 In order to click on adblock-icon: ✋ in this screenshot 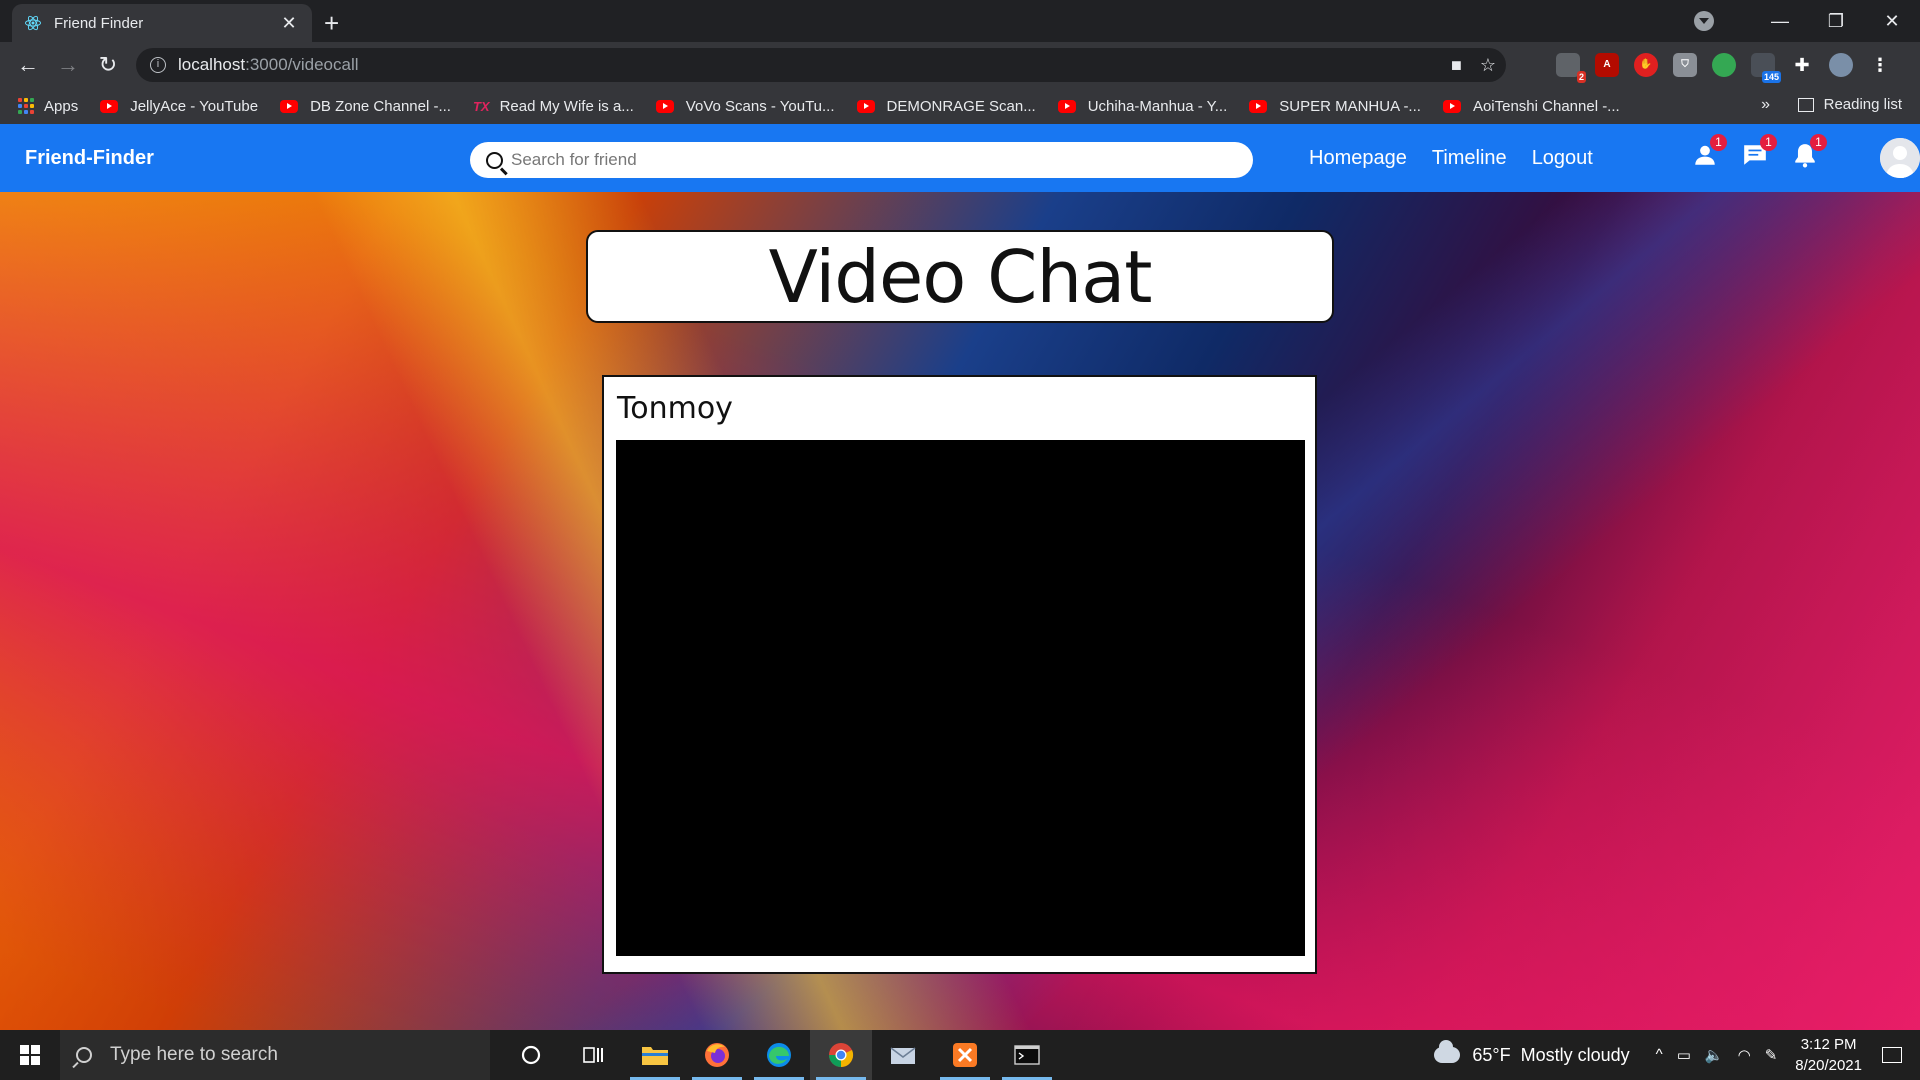, I will do `click(1646, 65)`.